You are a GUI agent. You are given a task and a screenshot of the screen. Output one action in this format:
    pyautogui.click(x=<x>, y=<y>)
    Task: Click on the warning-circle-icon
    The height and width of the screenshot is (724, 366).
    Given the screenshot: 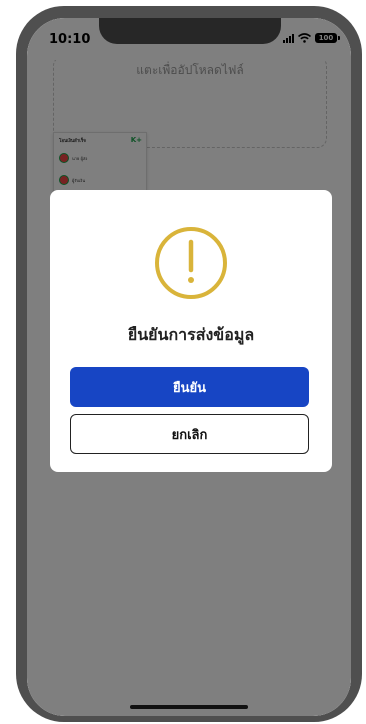 What is the action you would take?
    pyautogui.click(x=191, y=263)
    